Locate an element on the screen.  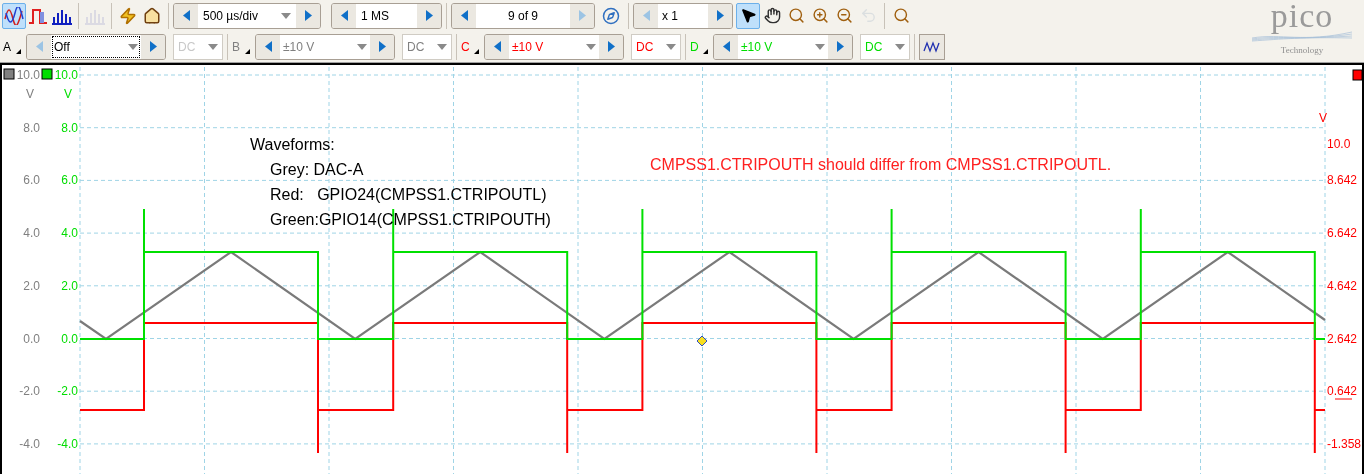
waveform-icon is located at coordinates (14, 15).